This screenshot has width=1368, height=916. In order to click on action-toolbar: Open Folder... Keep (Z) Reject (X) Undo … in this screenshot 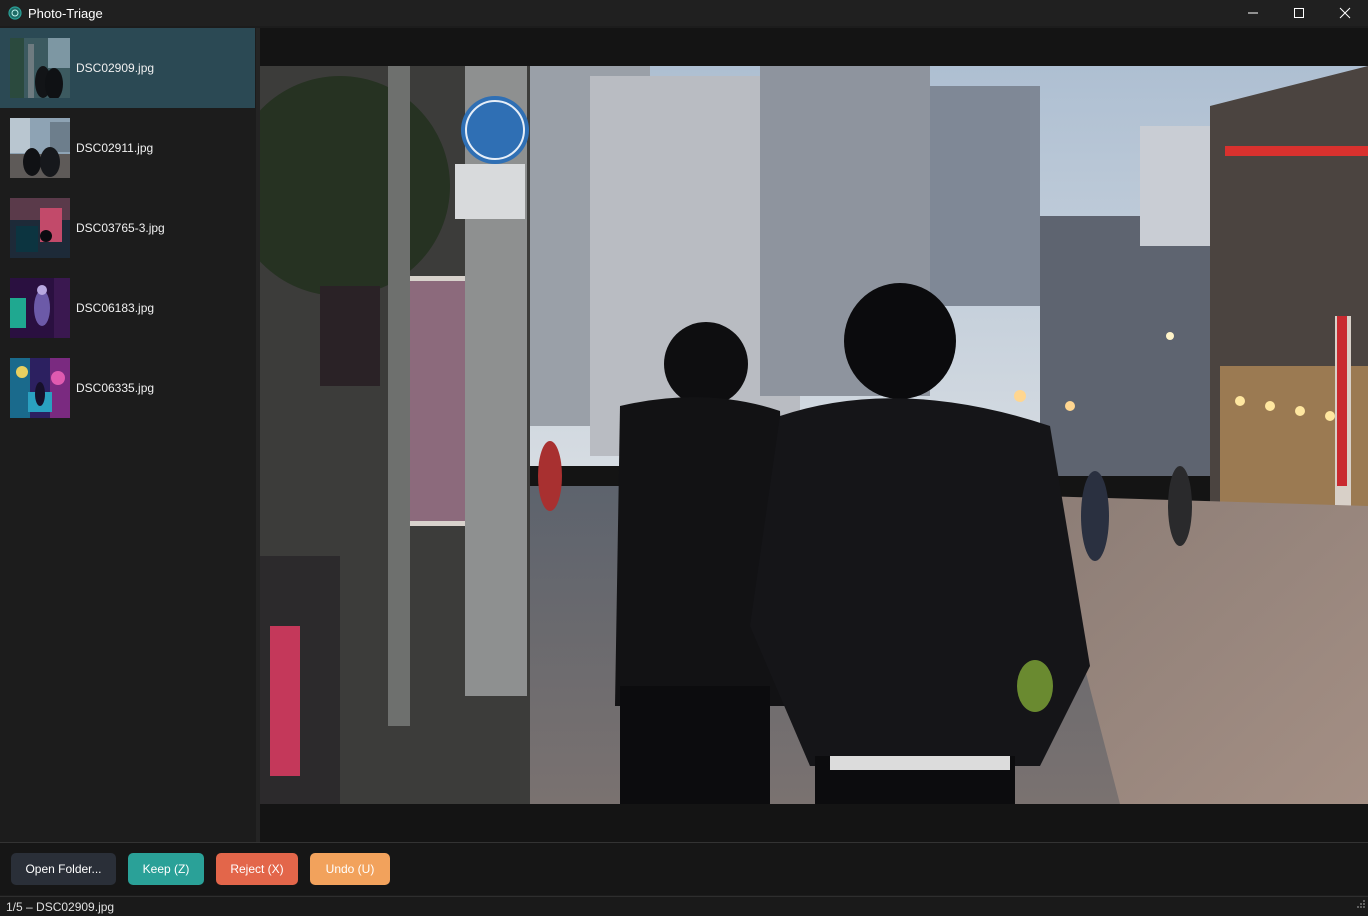, I will do `click(684, 869)`.